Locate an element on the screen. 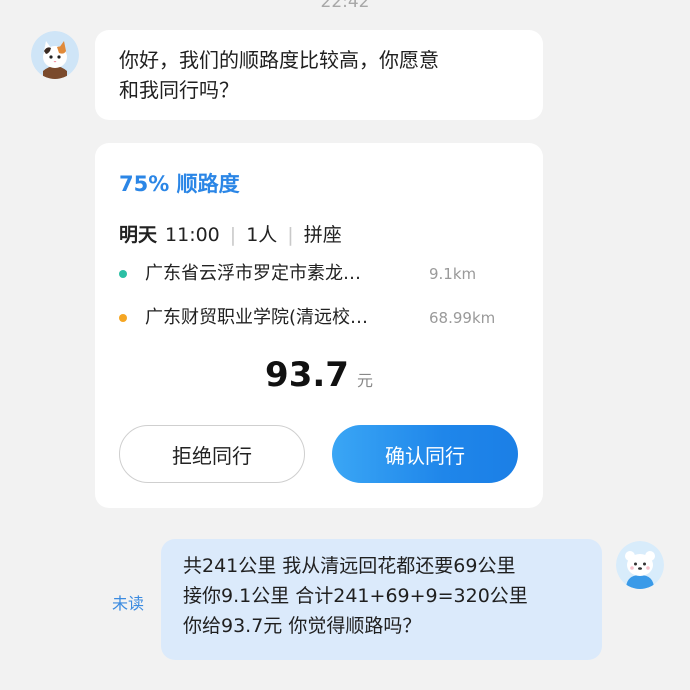 This screenshot has height=690, width=690. trip-time: 11:00 is located at coordinates (192, 235).